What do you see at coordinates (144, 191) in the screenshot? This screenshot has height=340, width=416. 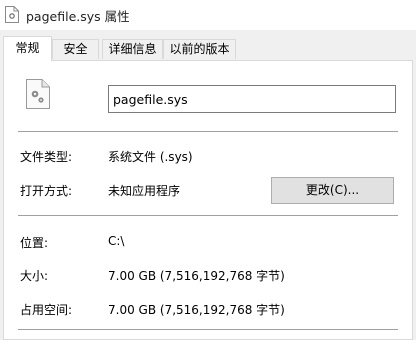 I see `opens-with-value: 未知应用程序` at bounding box center [144, 191].